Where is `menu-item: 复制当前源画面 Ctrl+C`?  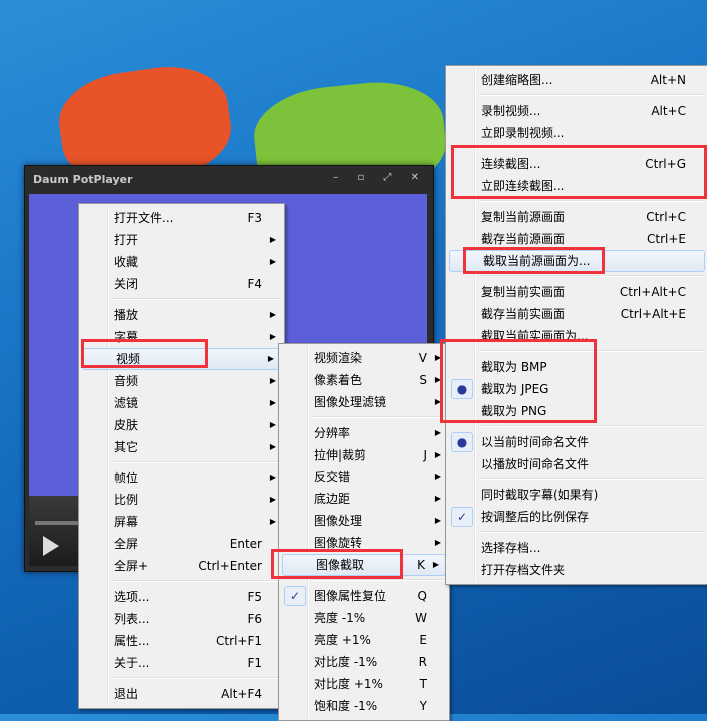
menu-item: 复制当前源画面 Ctrl+C is located at coordinates (577, 217).